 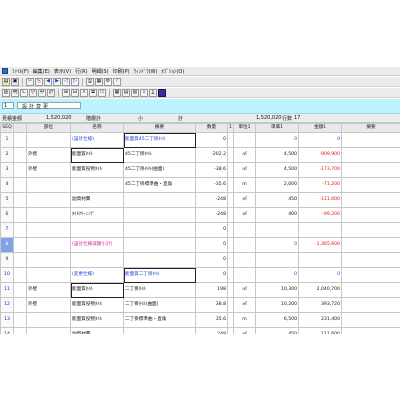 I want to click on cell-seq: 14, so click(x=7, y=330).